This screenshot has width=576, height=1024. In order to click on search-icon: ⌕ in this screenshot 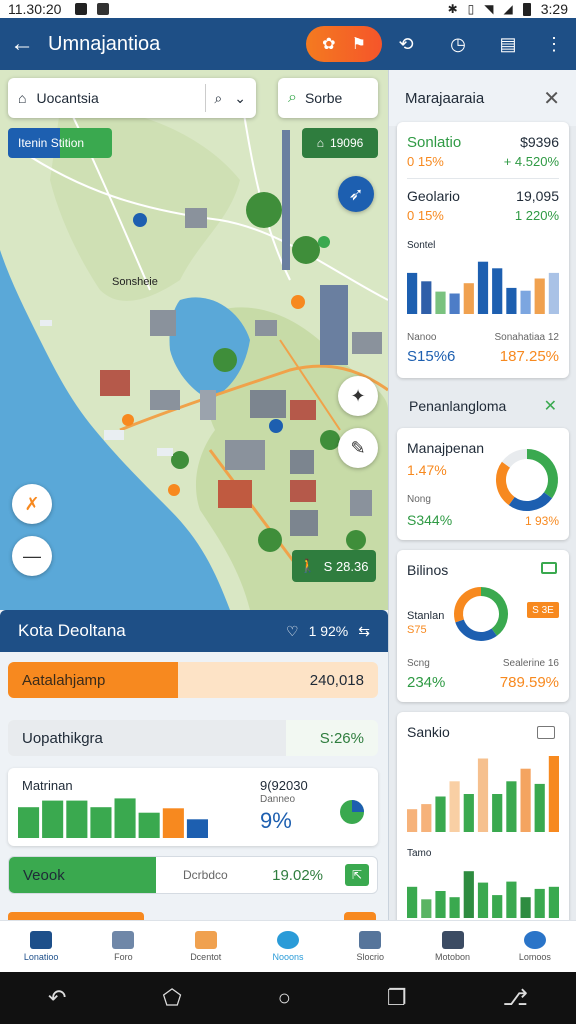, I will do `click(218, 98)`.